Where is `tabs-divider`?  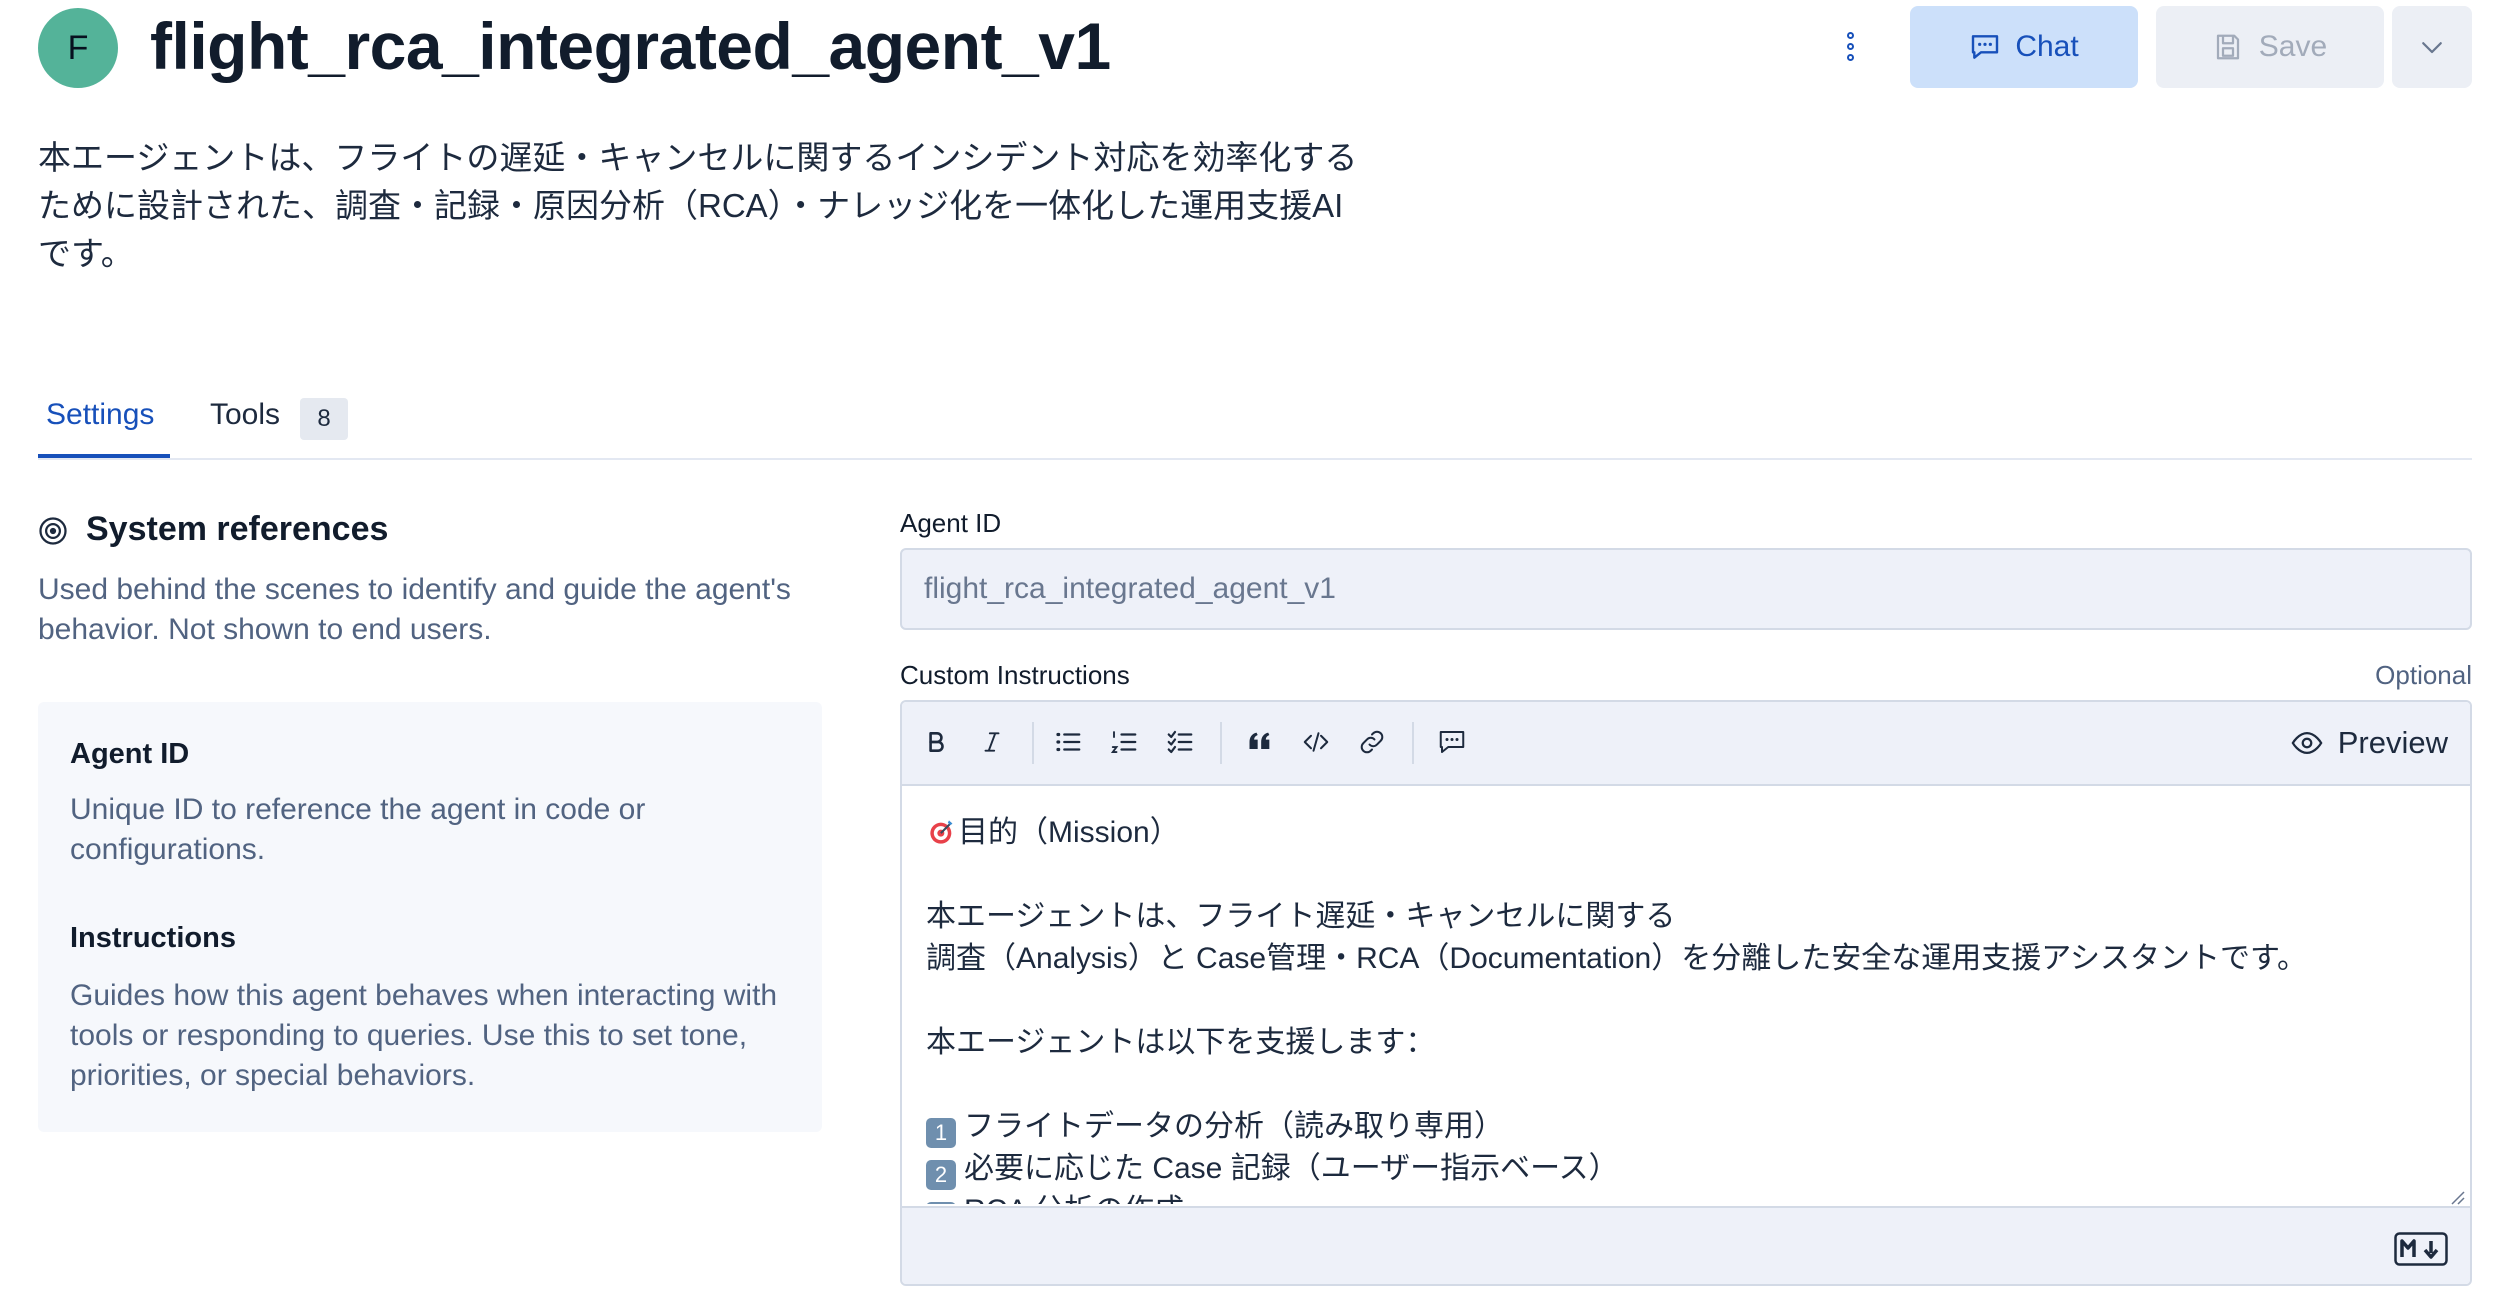
tabs-divider is located at coordinates (1255, 459).